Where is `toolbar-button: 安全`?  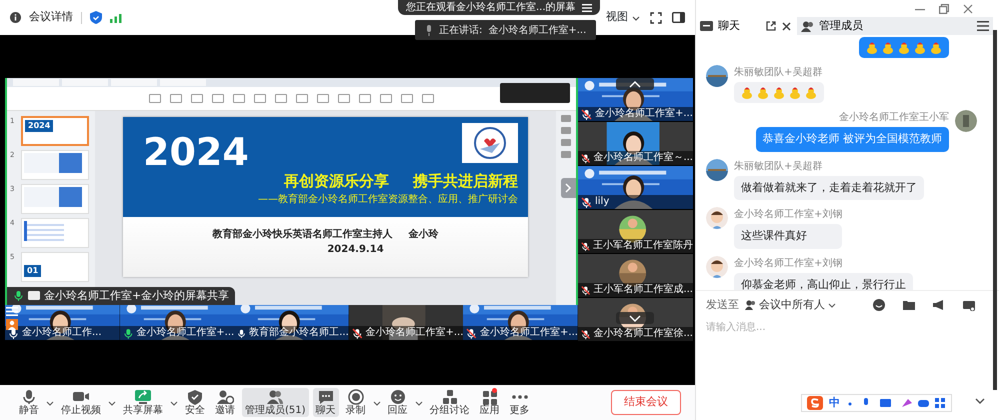
toolbar-button: 安全 is located at coordinates (195, 402).